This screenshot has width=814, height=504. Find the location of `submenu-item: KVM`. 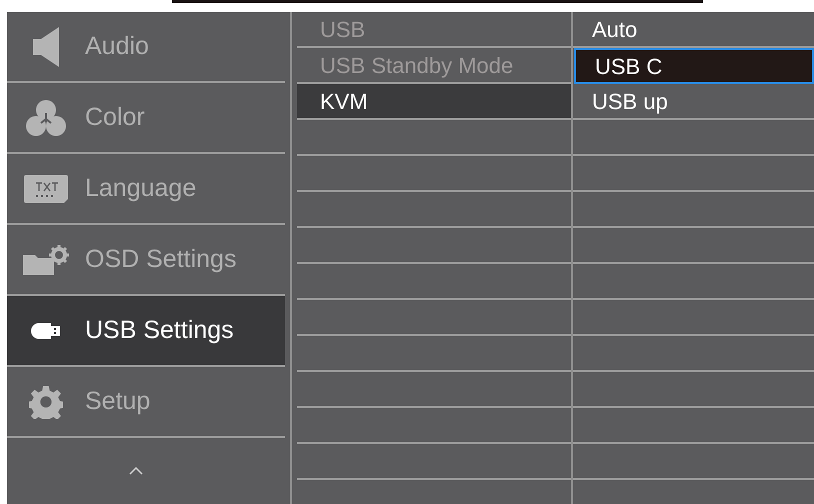

submenu-item: KVM is located at coordinates (434, 102).